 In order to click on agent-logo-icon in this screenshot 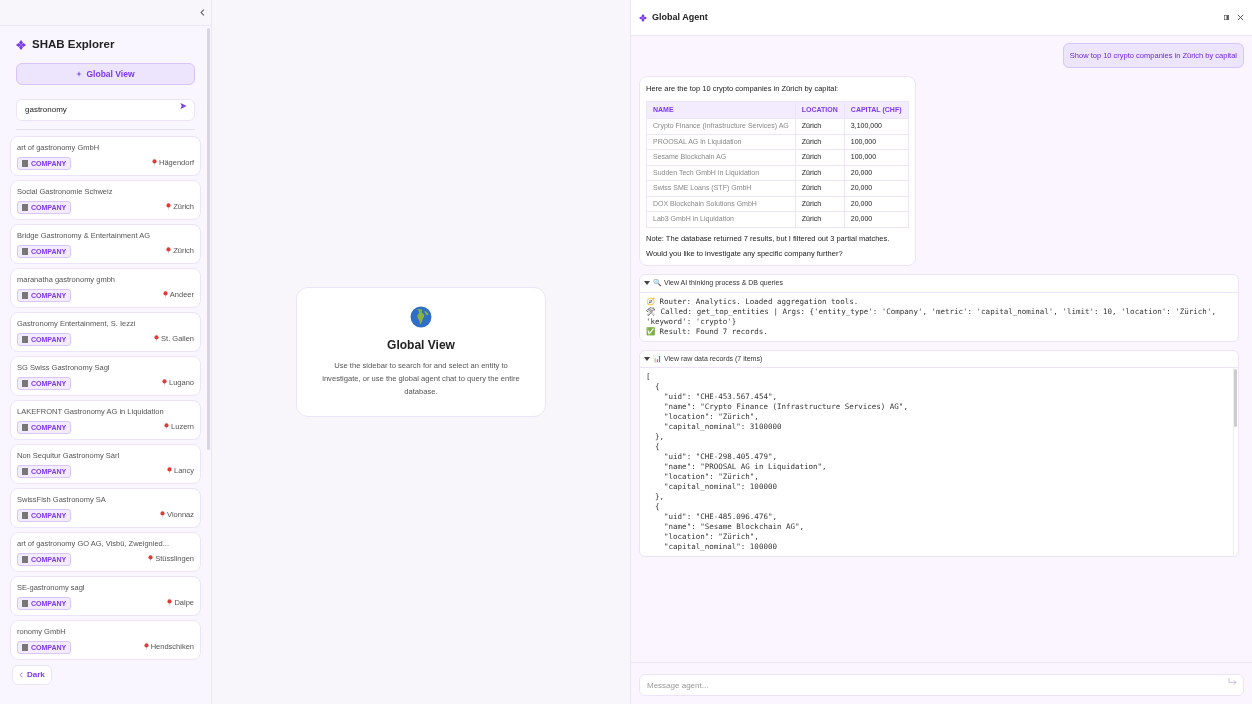, I will do `click(643, 17)`.